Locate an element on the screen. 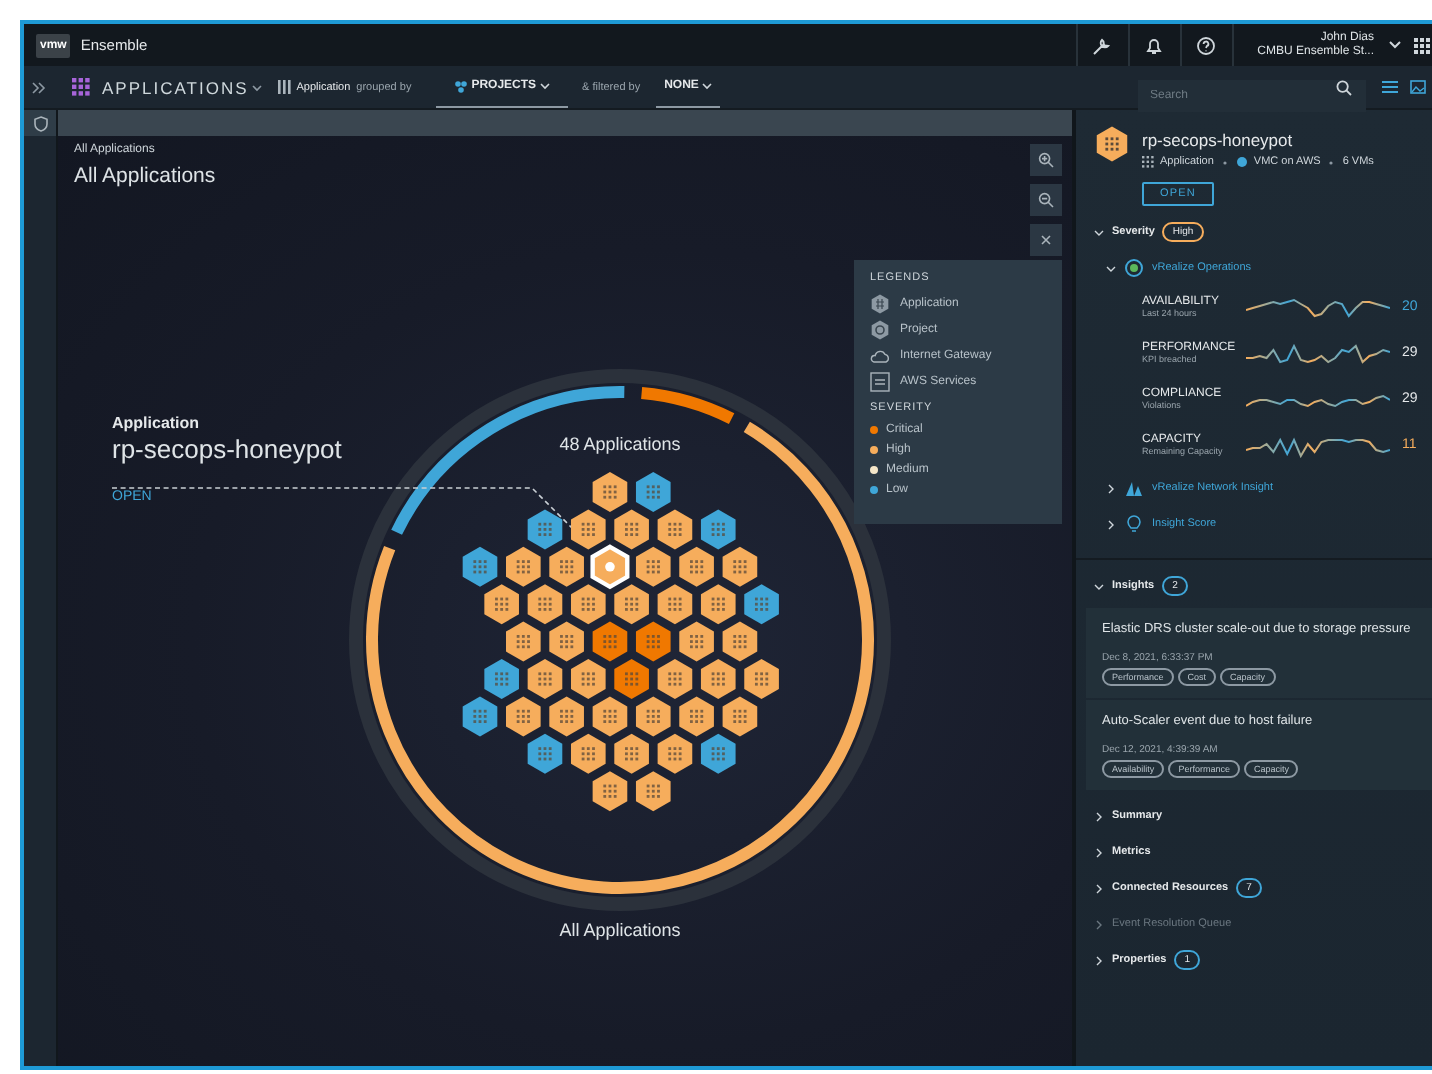 This screenshot has height=1074, width=1432. list-view-icon is located at coordinates (1390, 87).